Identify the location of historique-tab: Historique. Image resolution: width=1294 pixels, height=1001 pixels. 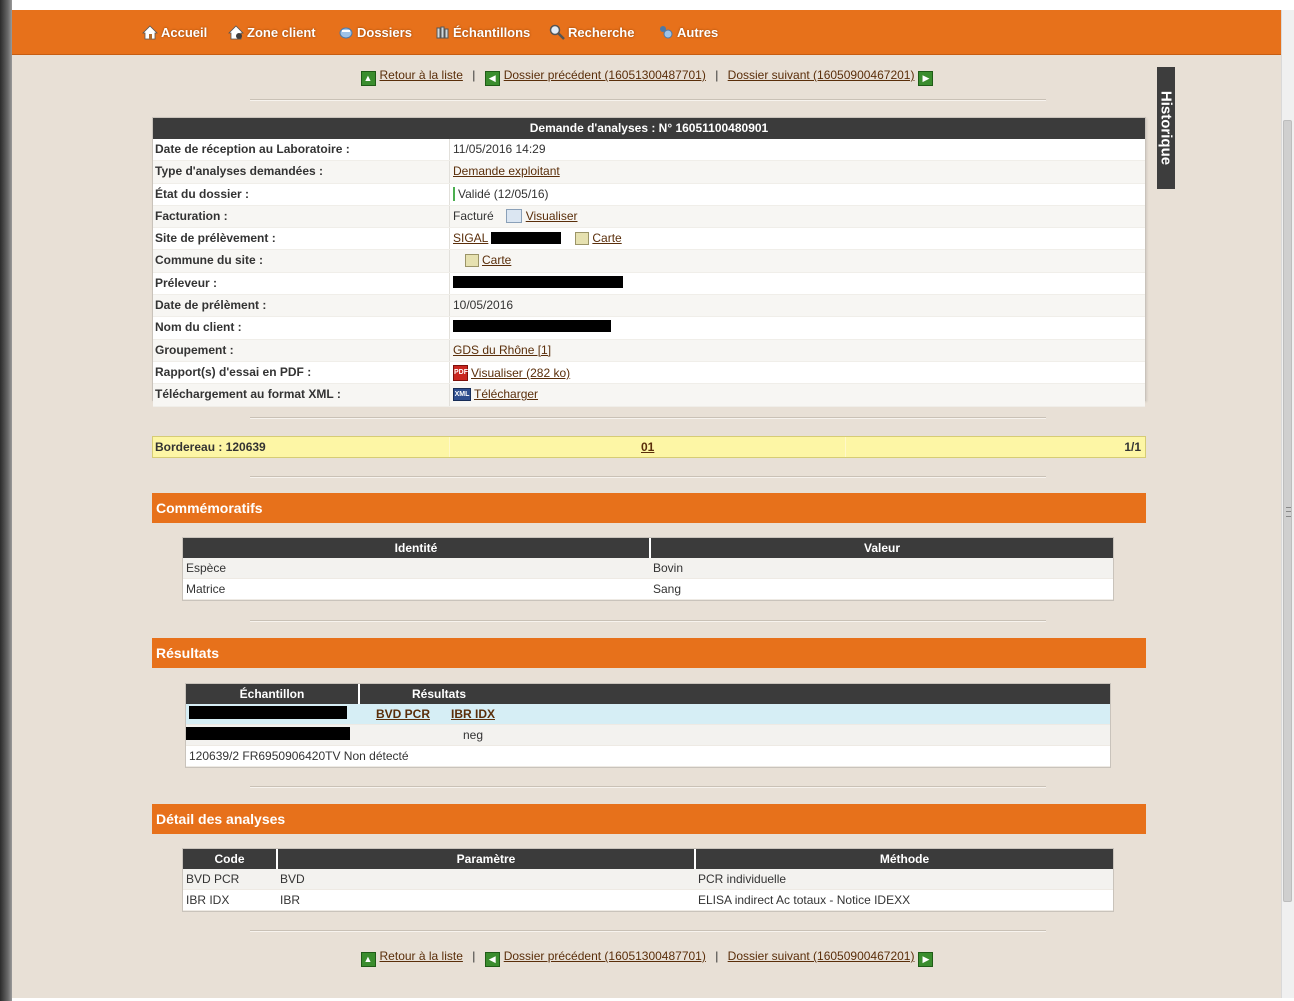
(1166, 128).